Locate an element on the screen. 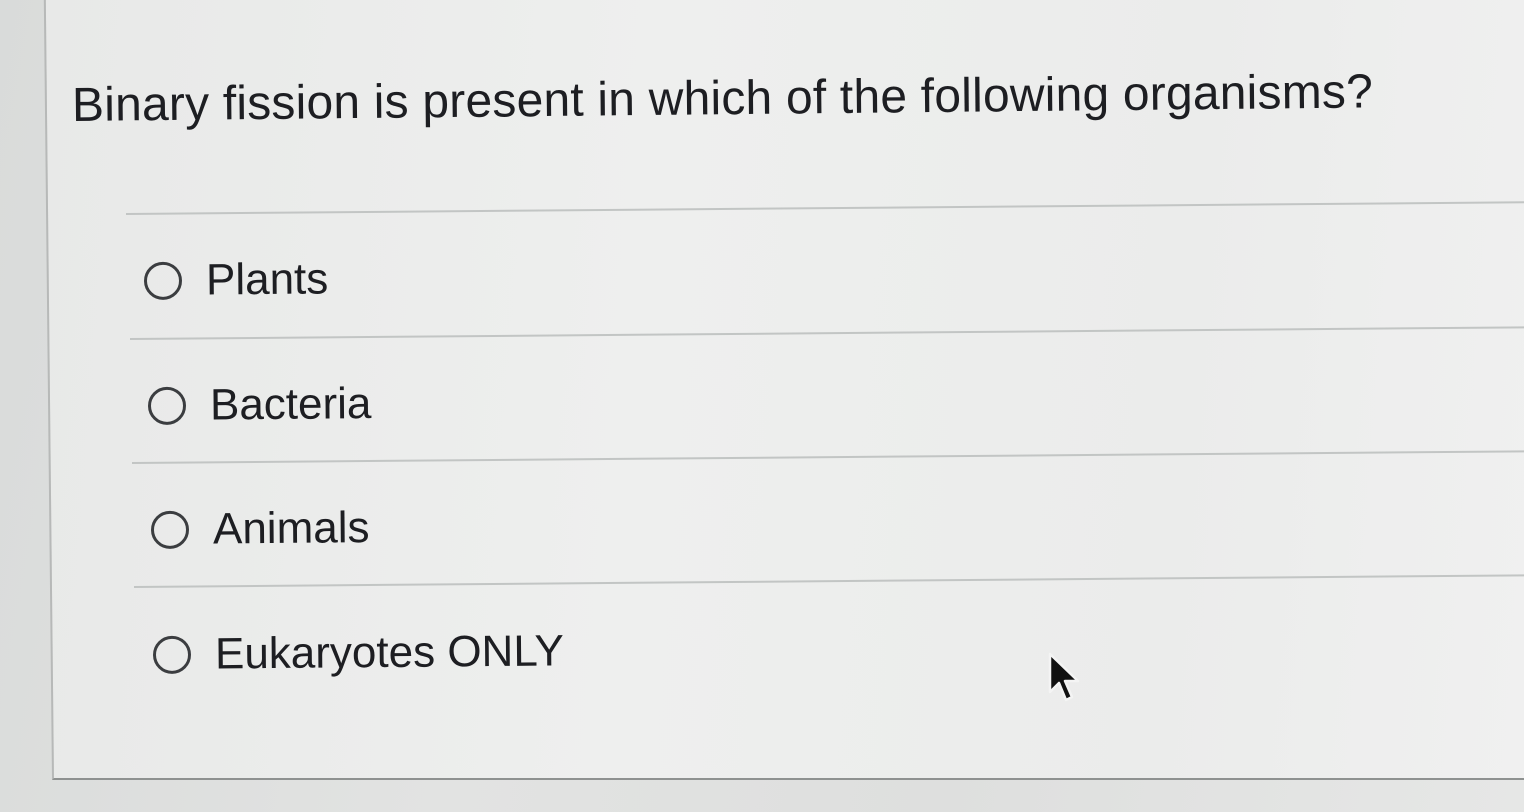 Image resolution: width=1524 pixels, height=812 pixels. answer-option-animals: Animals is located at coordinates (260, 529).